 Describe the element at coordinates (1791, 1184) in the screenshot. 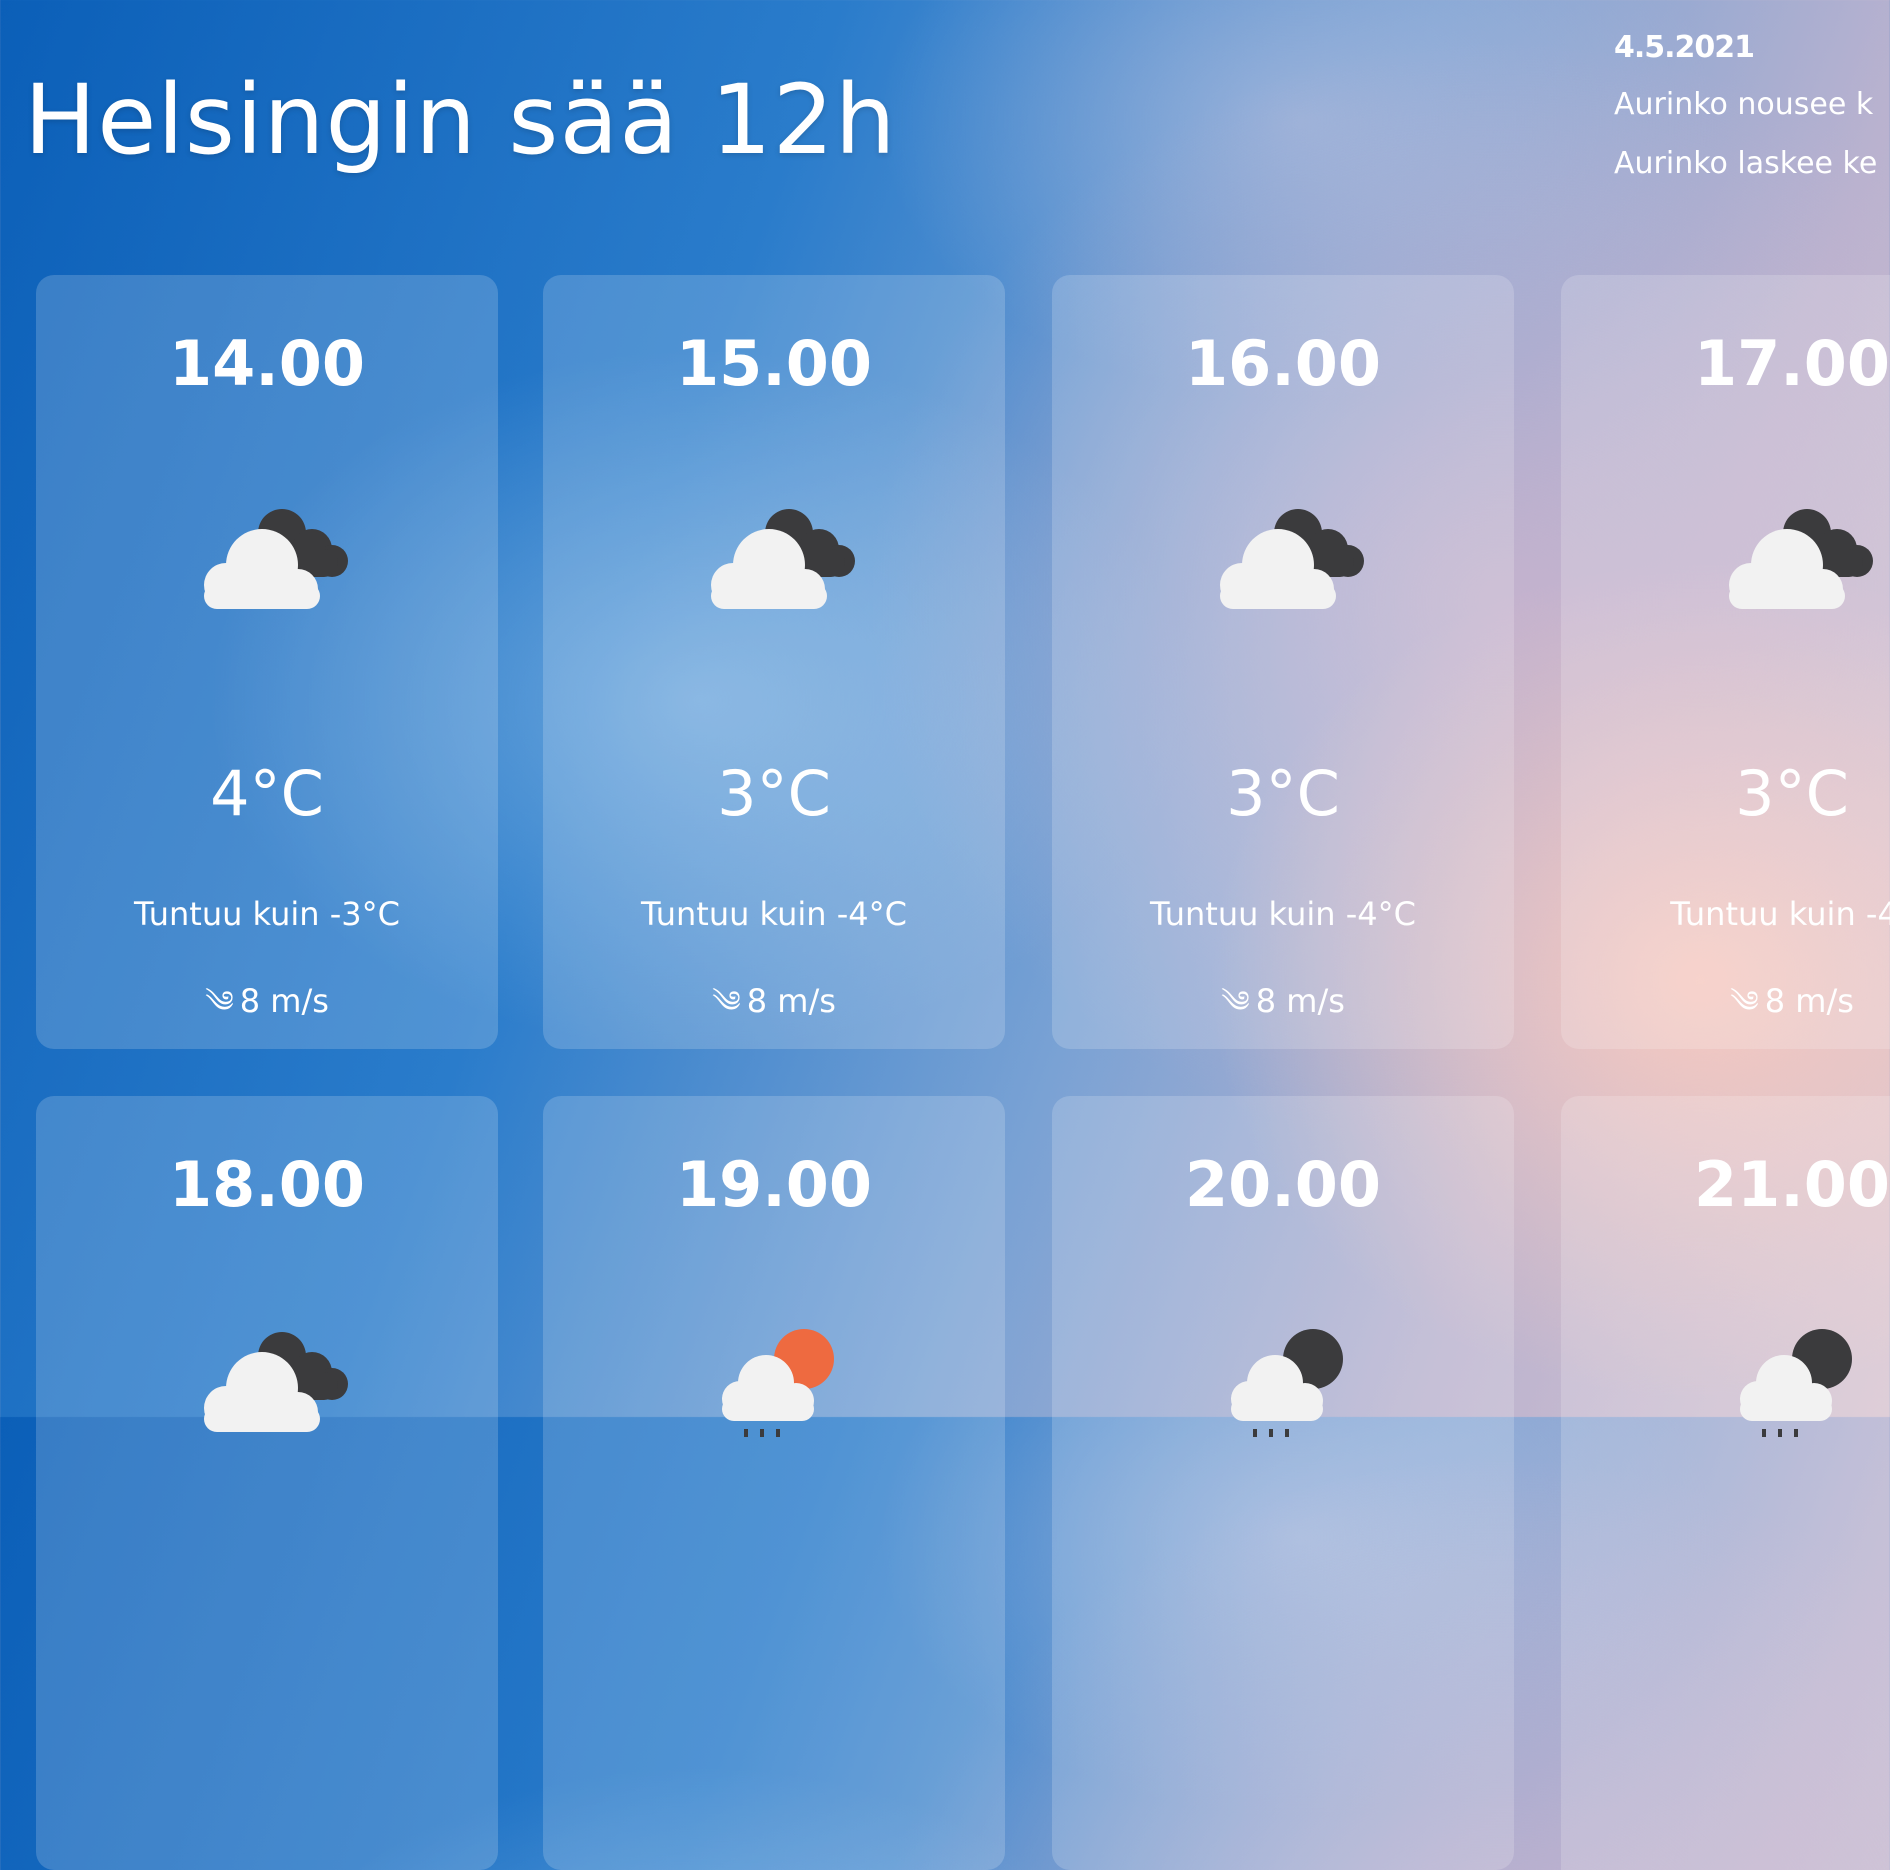

I see `hour-time: 21.00` at that location.